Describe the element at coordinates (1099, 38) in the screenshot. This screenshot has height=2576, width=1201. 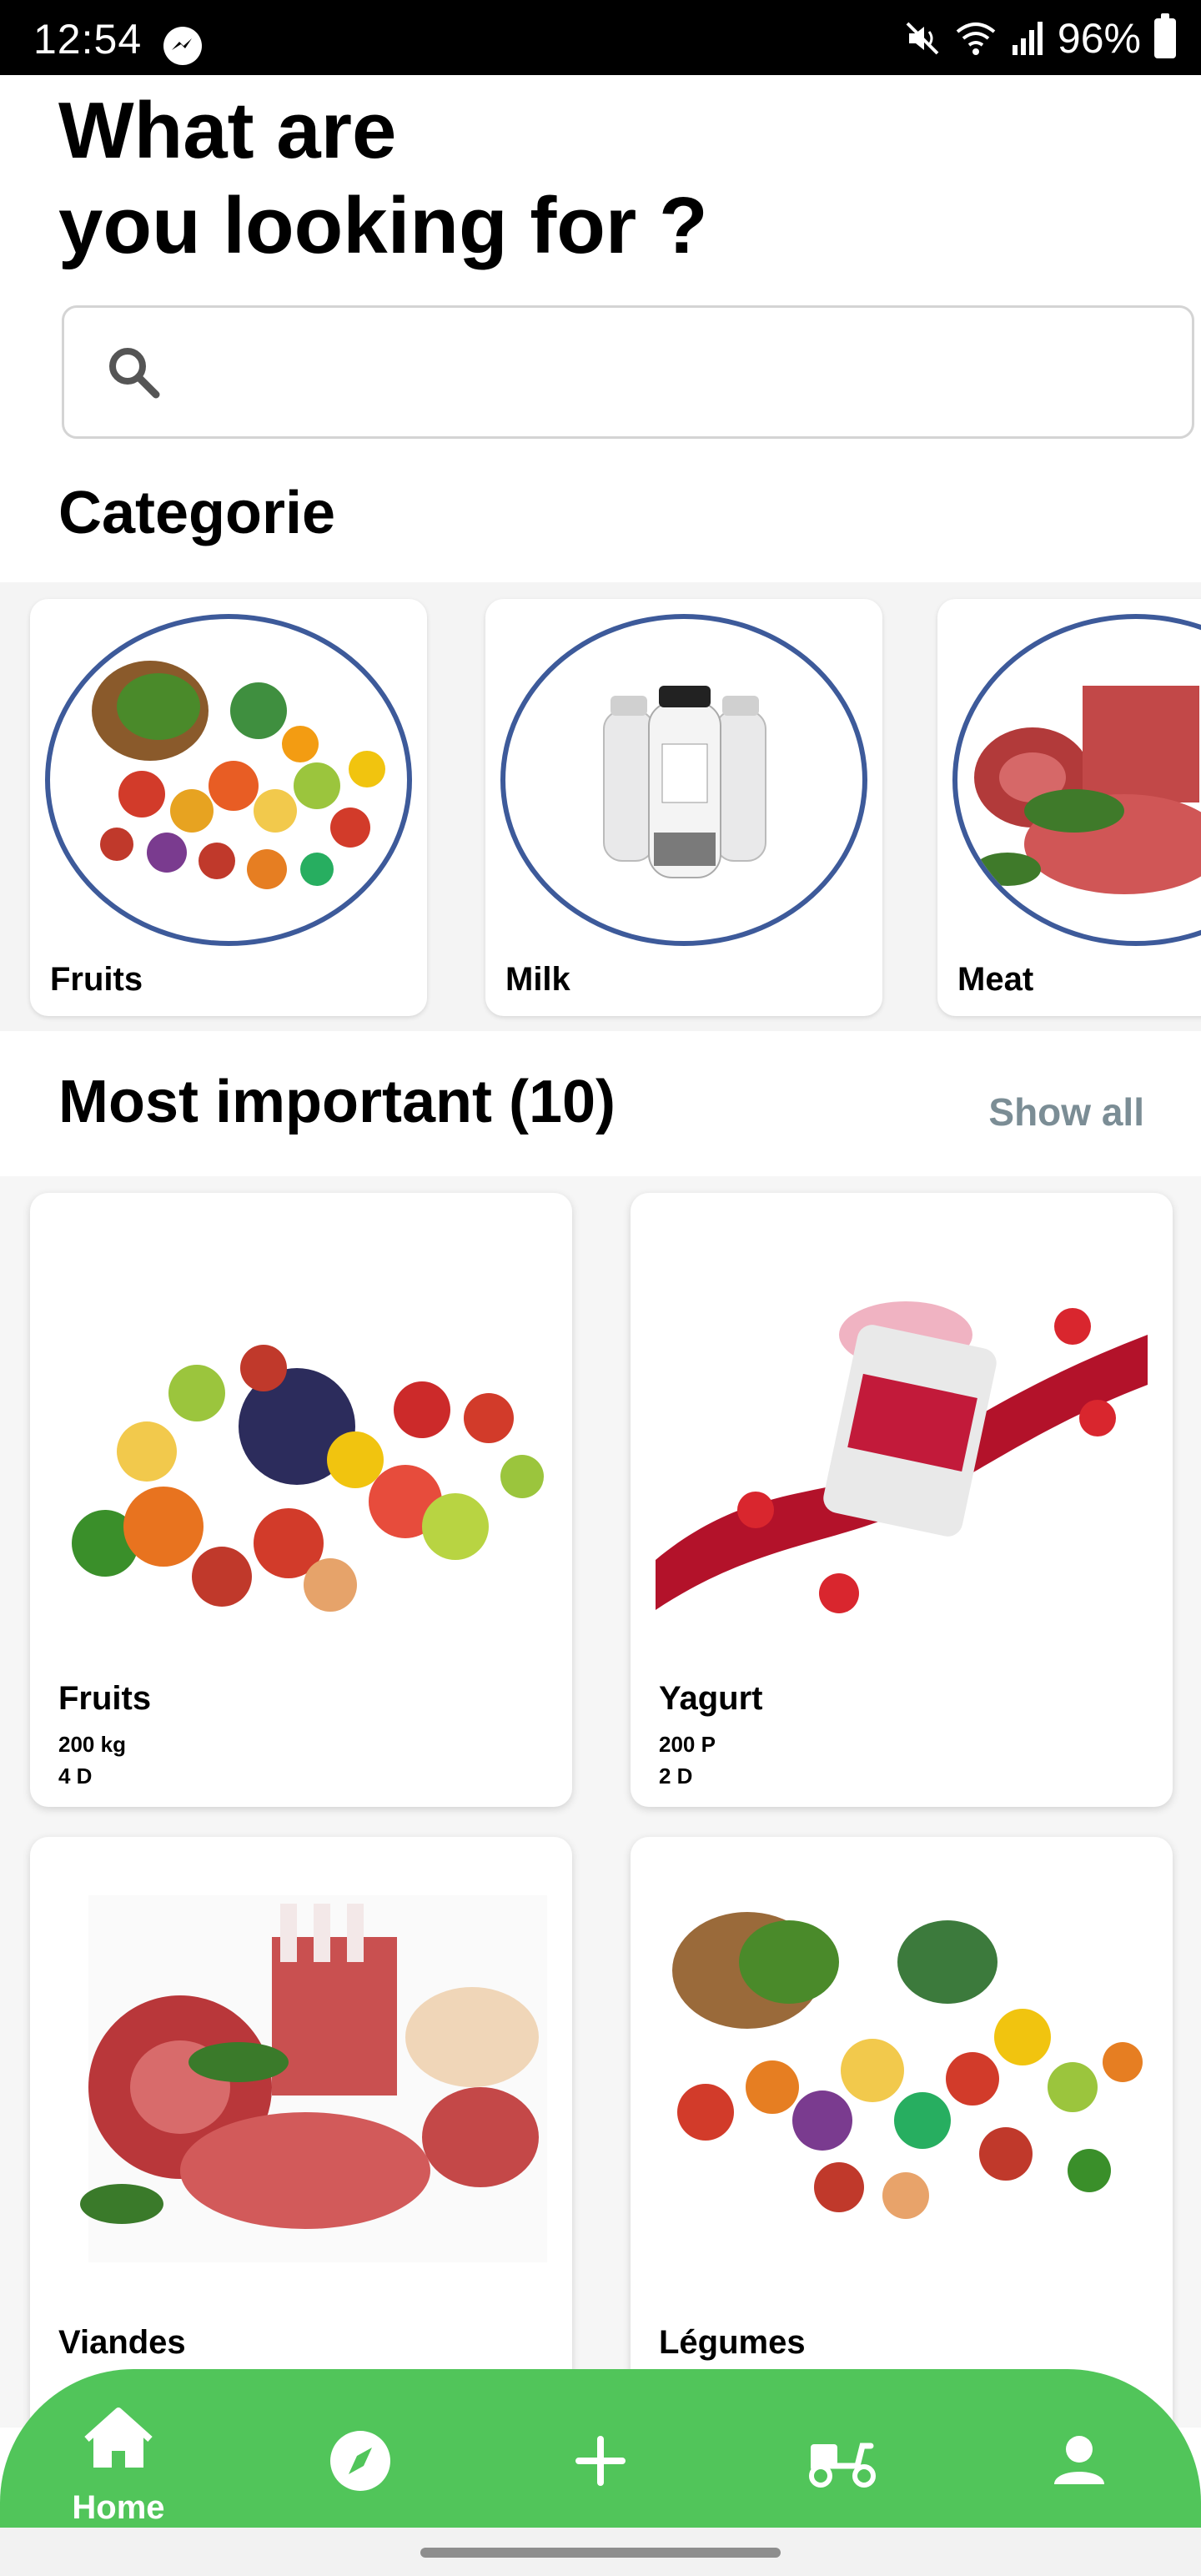
I see `battery-percent: 96%` at that location.